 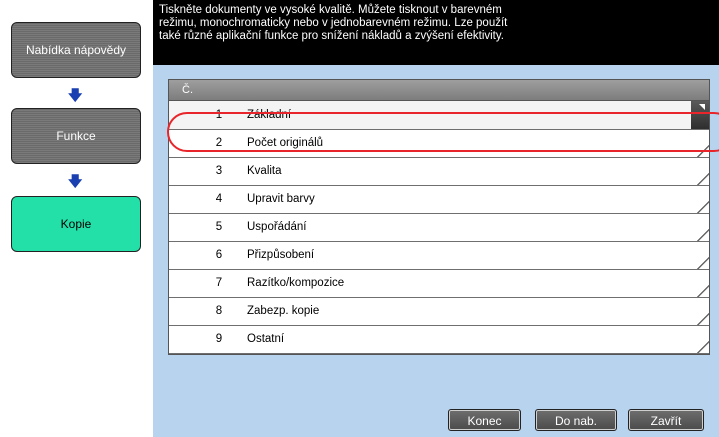 What do you see at coordinates (439, 312) in the screenshot?
I see `list-item: 8 Zabezp. kopie` at bounding box center [439, 312].